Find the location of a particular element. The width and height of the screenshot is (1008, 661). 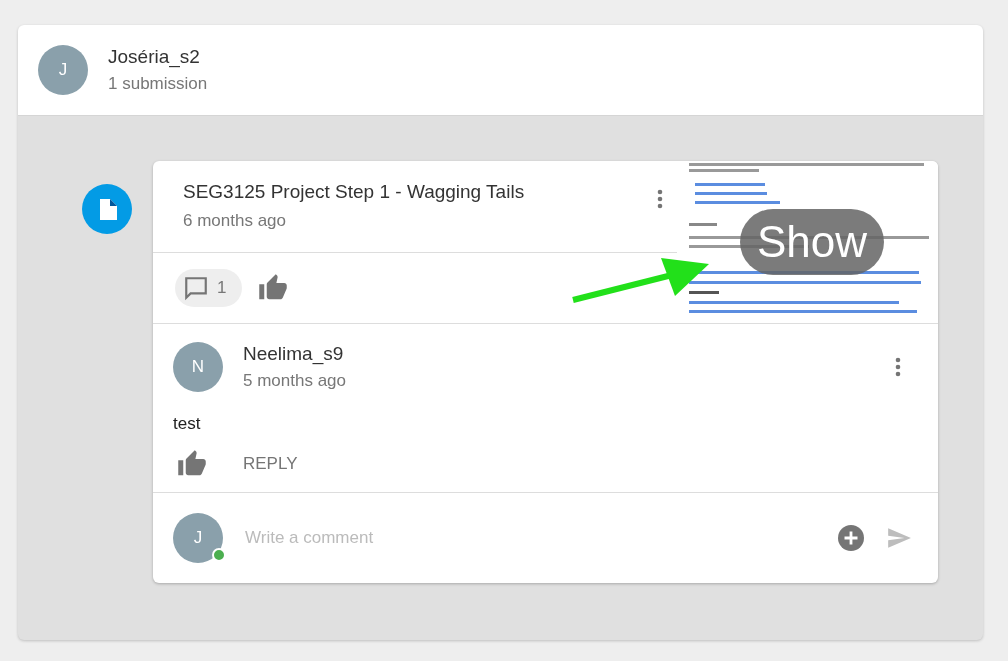

show-button: Show is located at coordinates (812, 242).